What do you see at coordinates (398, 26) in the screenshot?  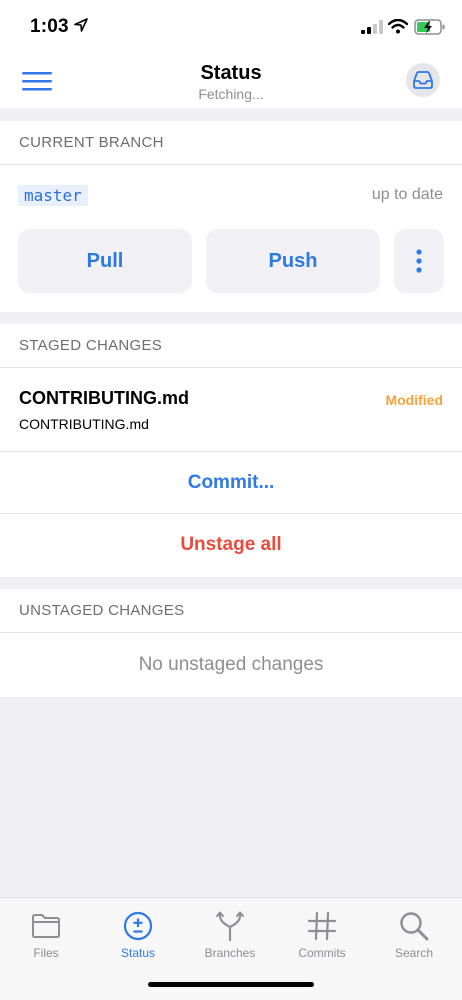 I see `wifi-icon` at bounding box center [398, 26].